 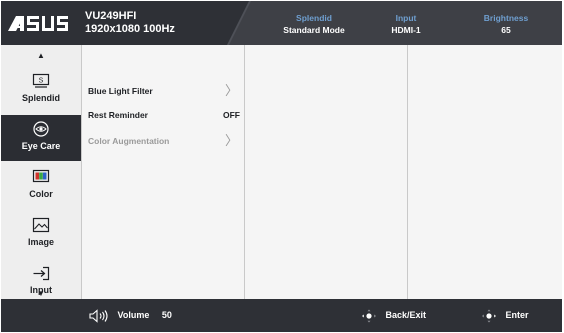 I want to click on brightness-status: Brightness 65, so click(x=506, y=24).